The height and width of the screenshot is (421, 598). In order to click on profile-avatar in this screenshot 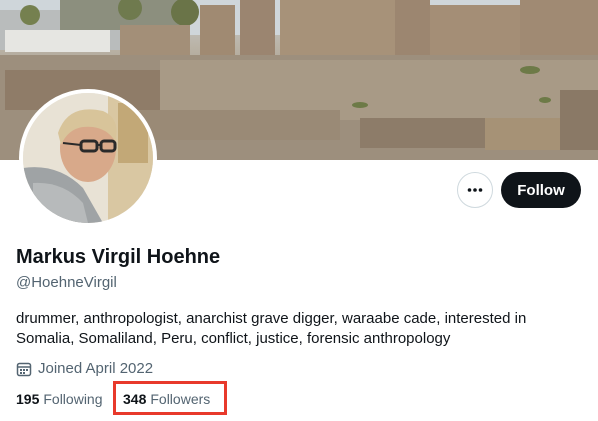, I will do `click(88, 158)`.